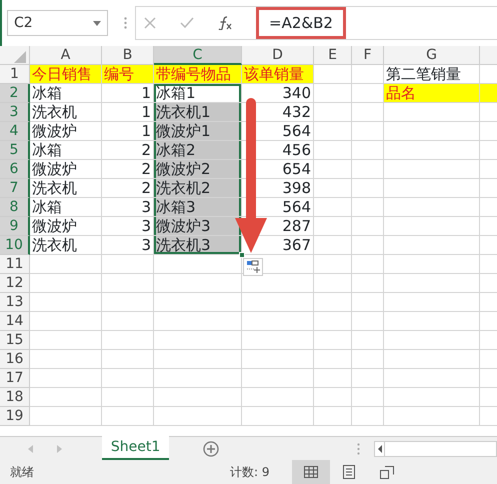  Describe the element at coordinates (198, 93) in the screenshot. I see `table-cell: 冰箱1` at that location.